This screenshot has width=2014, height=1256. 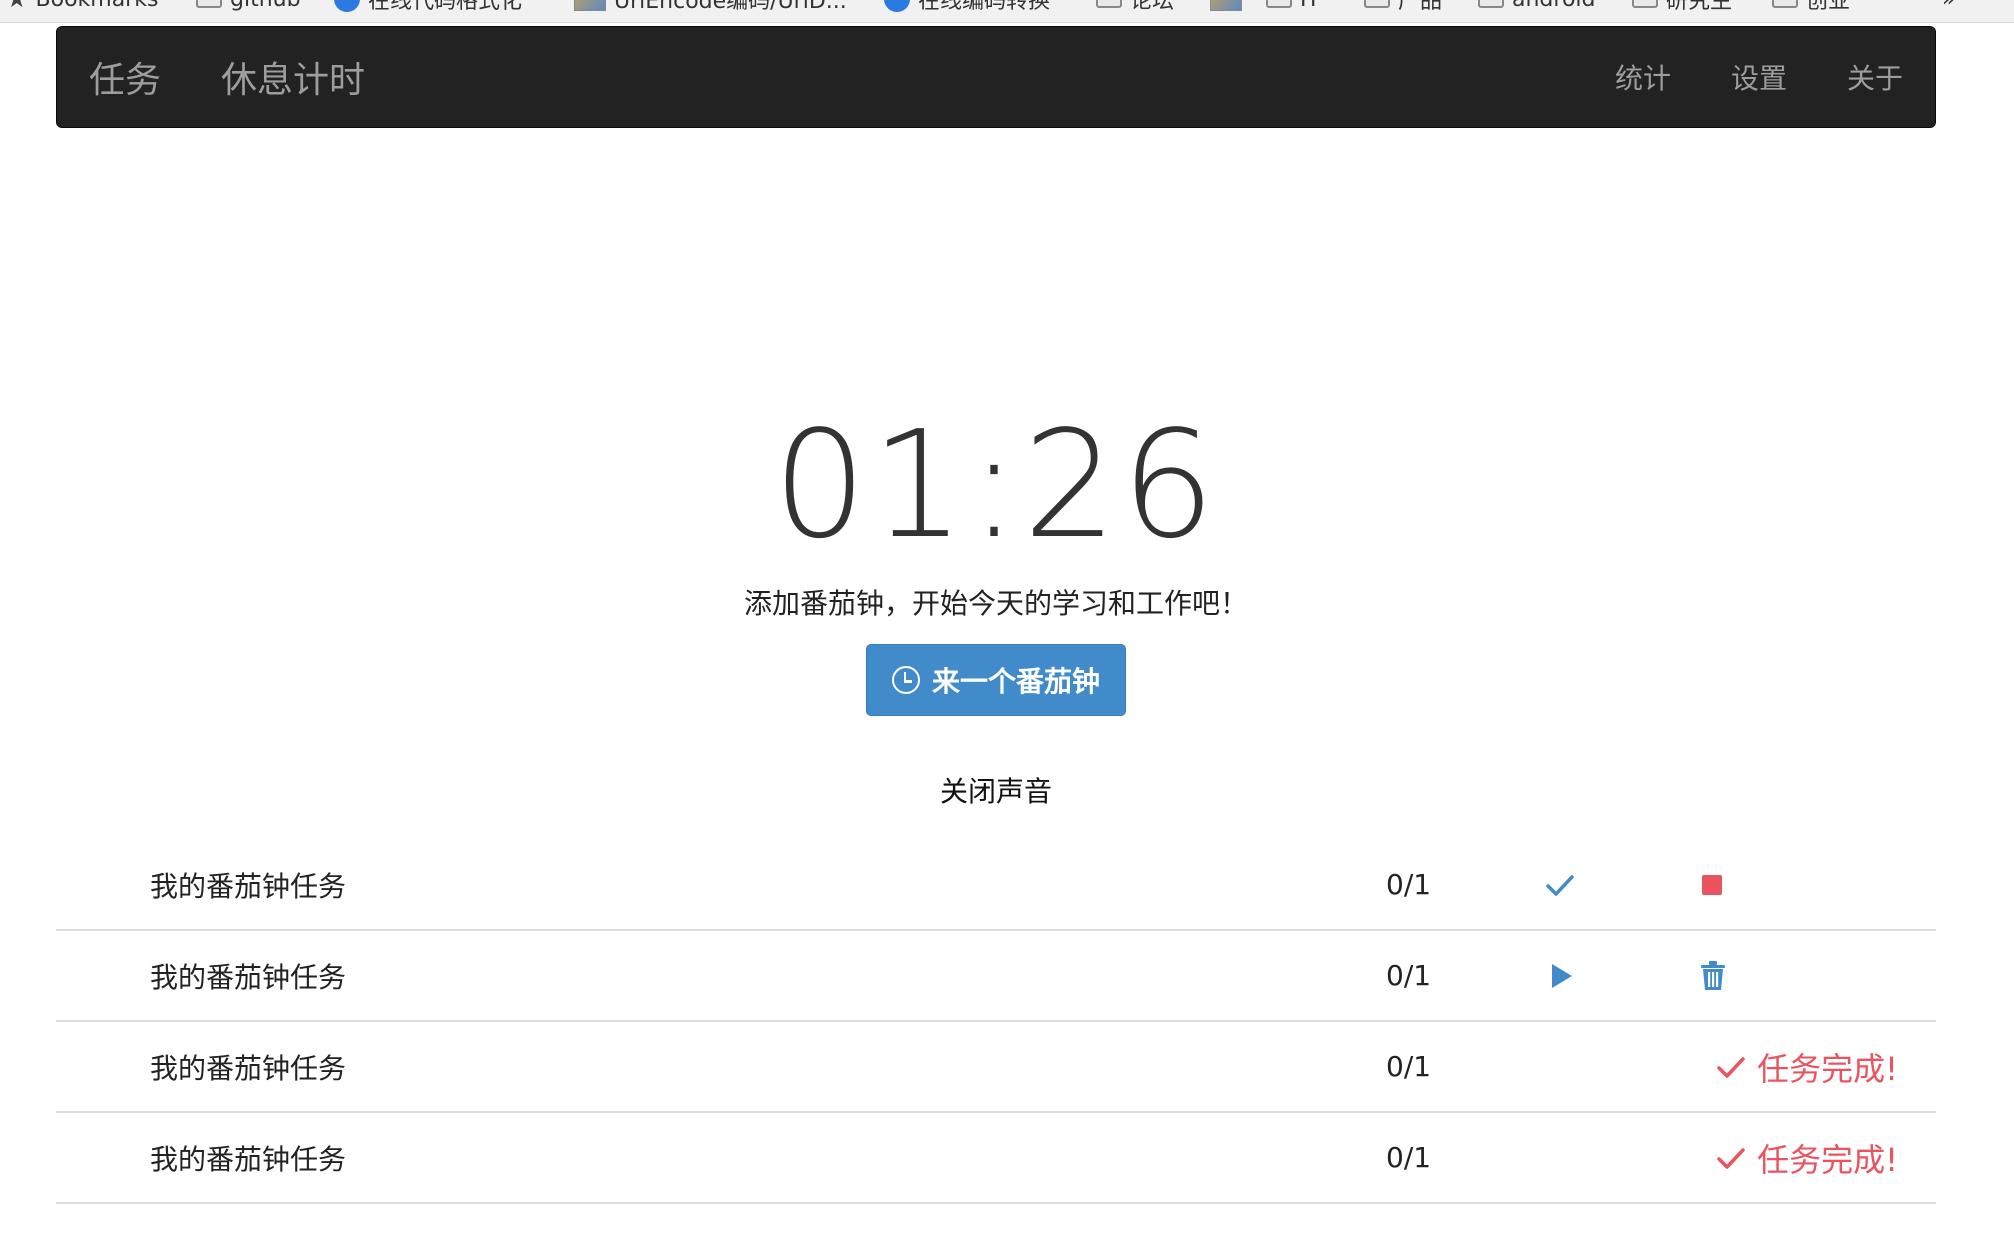 I want to click on start-pomodoro-label: 来一个番茄钟, so click(x=1015, y=681).